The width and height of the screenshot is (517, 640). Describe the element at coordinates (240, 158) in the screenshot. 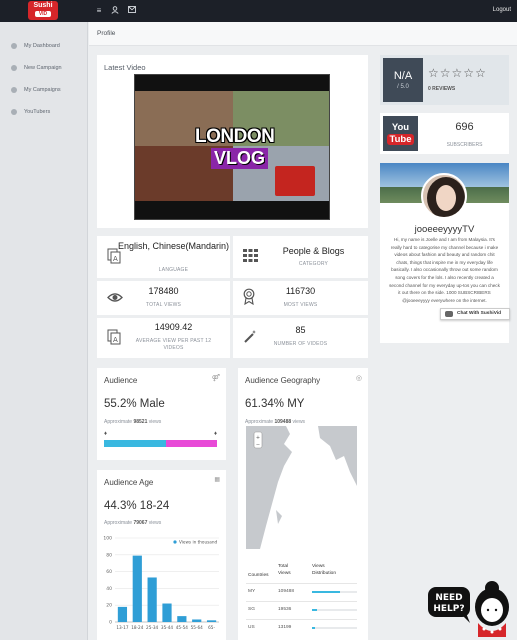

I see `video-overlay-line2: VLOG` at that location.